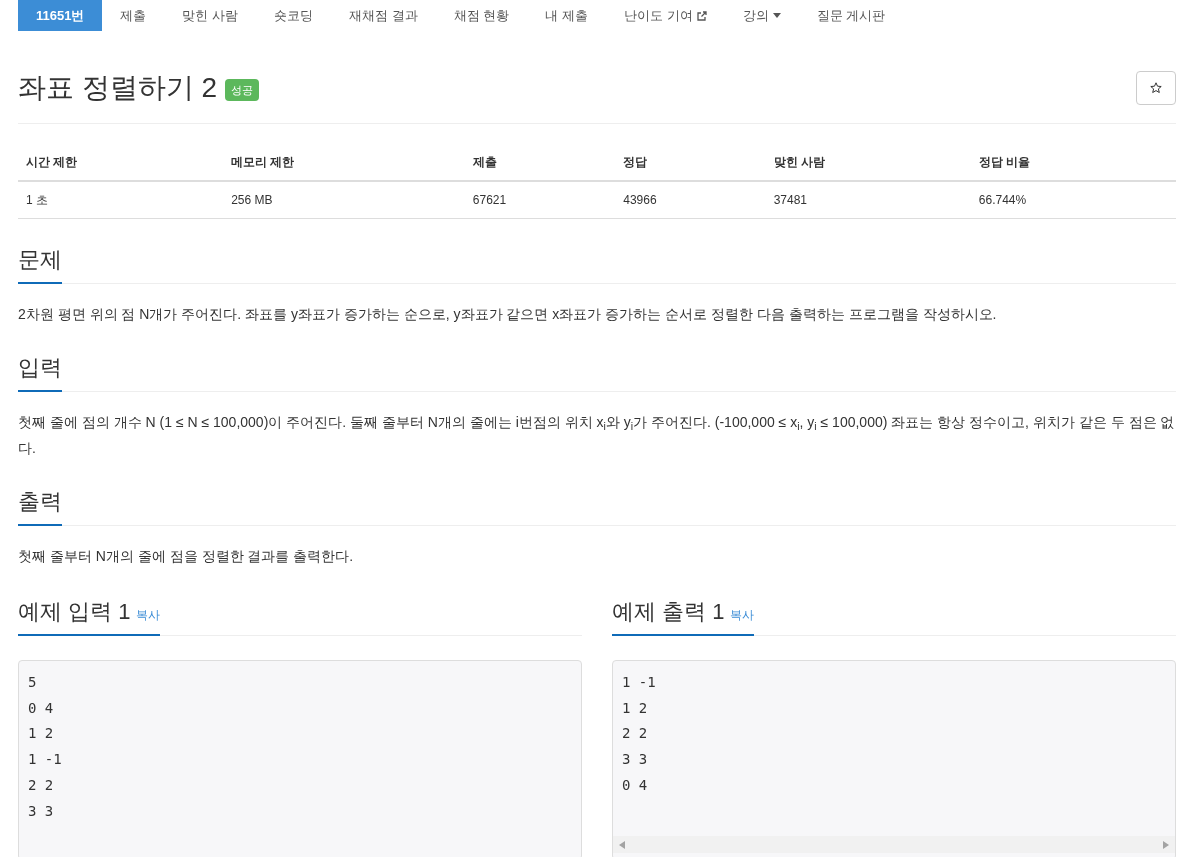  I want to click on horizontal-scrollbar, so click(894, 844).